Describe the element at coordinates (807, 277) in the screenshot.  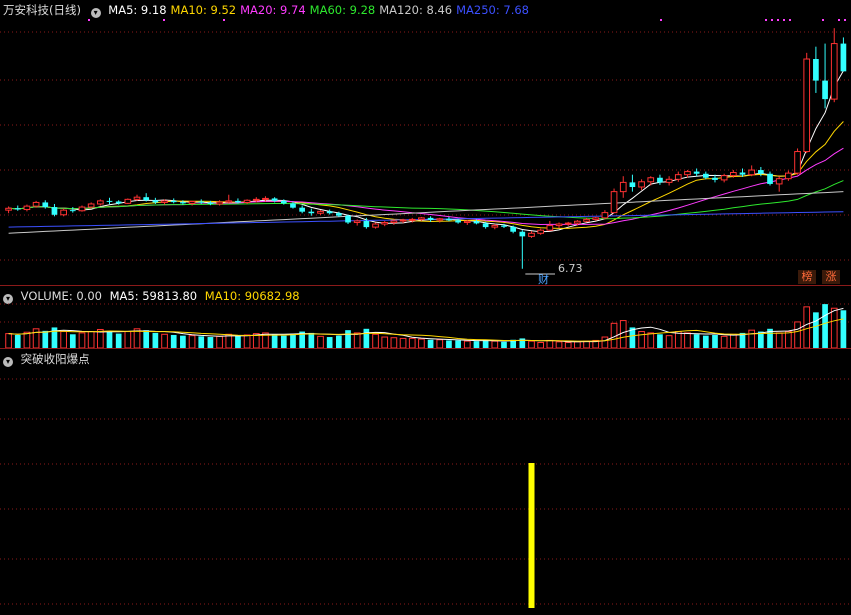
I see `bang-badge: 榜` at that location.